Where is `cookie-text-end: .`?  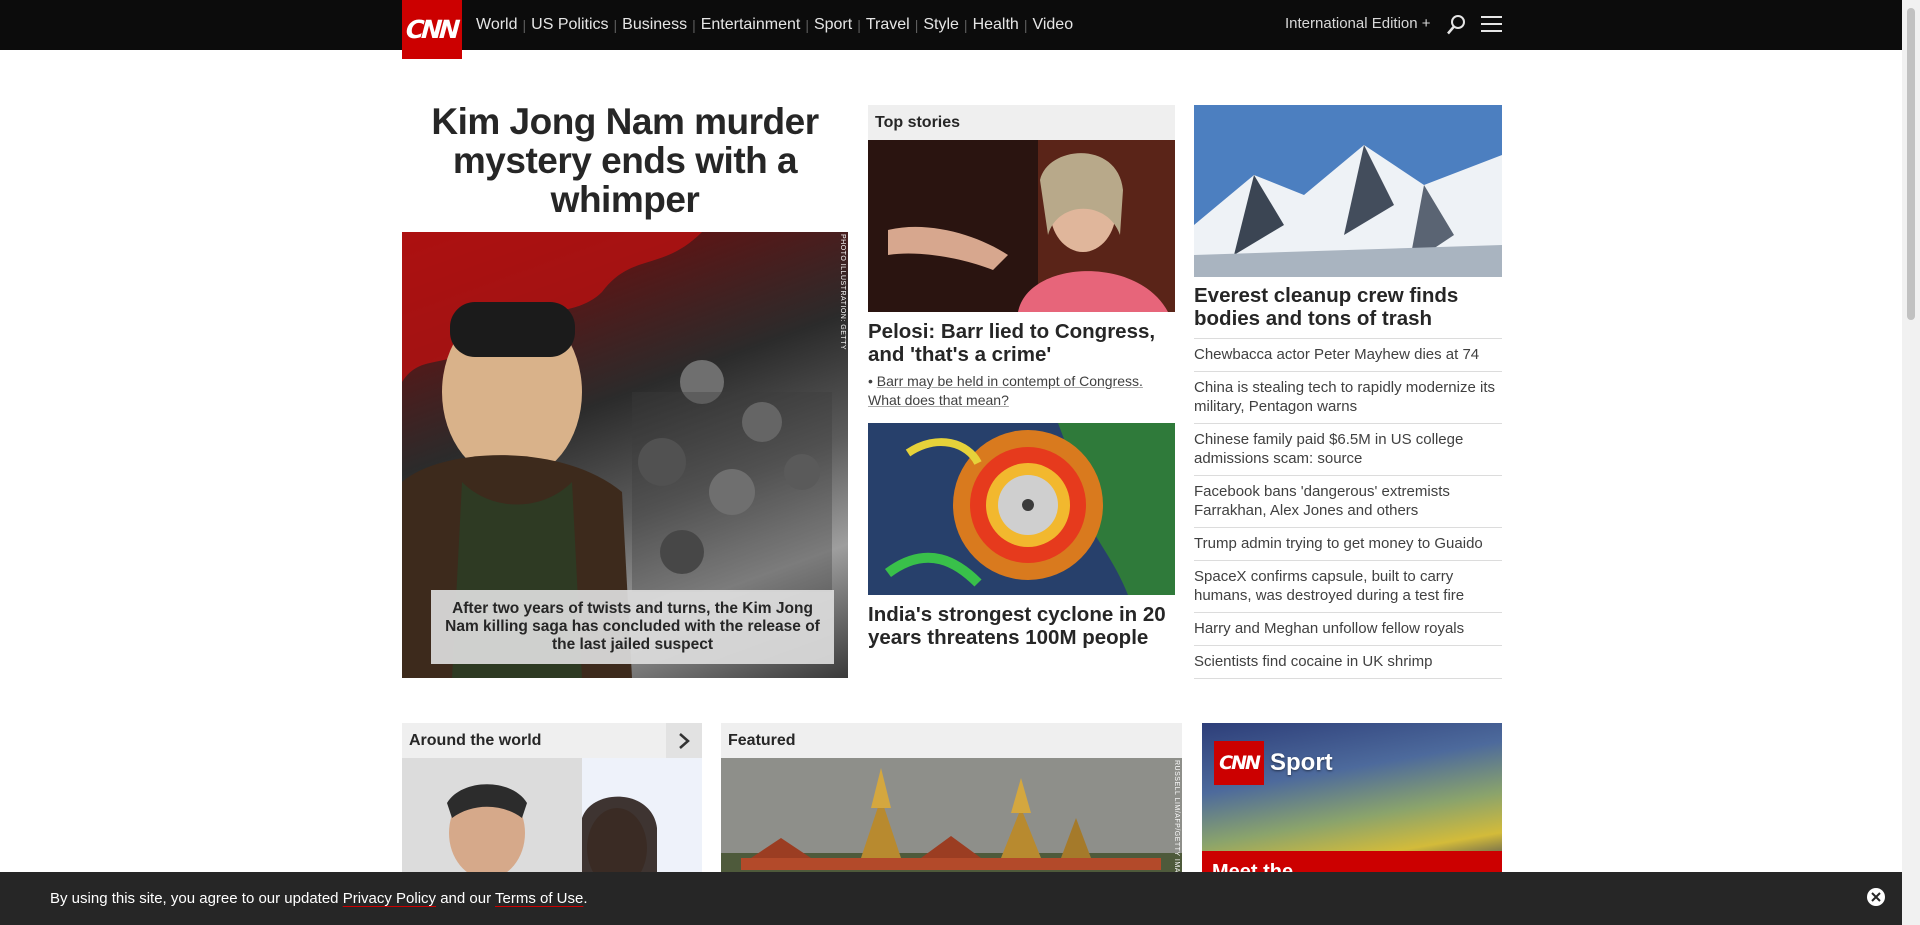 cookie-text-end: . is located at coordinates (585, 898).